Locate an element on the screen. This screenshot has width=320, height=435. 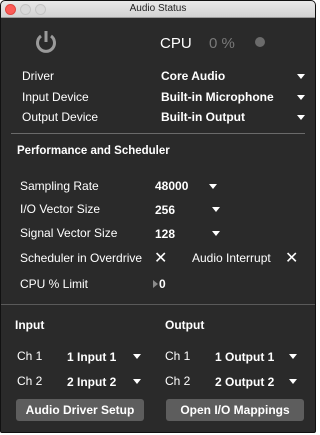
input-ch2-select: 2 Input 2 is located at coordinates (91, 382).